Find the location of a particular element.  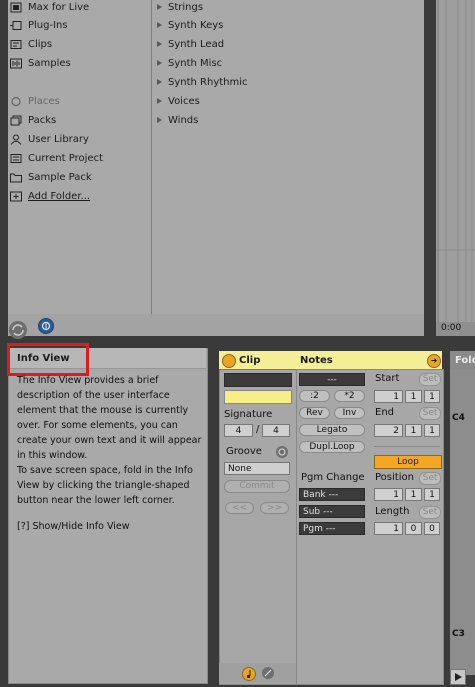

category-voices: Voices is located at coordinates (178, 101).